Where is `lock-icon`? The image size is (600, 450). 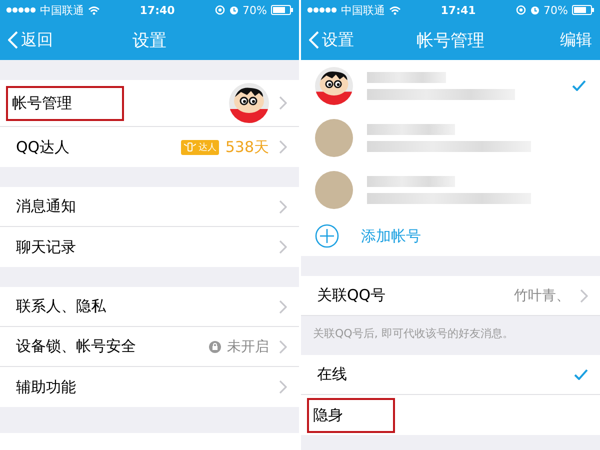 lock-icon is located at coordinates (215, 346).